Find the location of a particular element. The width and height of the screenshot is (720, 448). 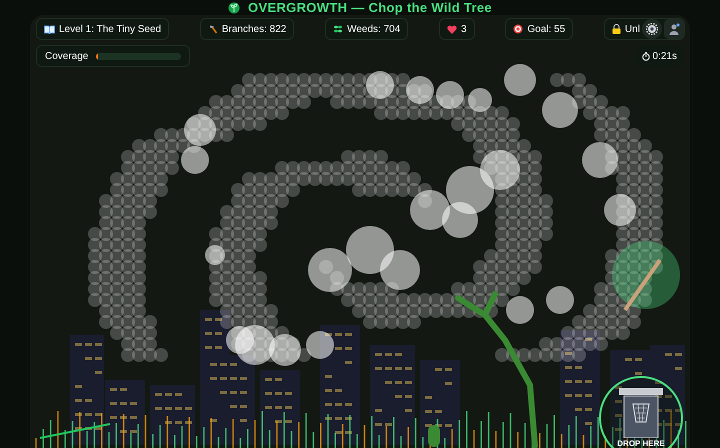

sprout-icon is located at coordinates (234, 8).